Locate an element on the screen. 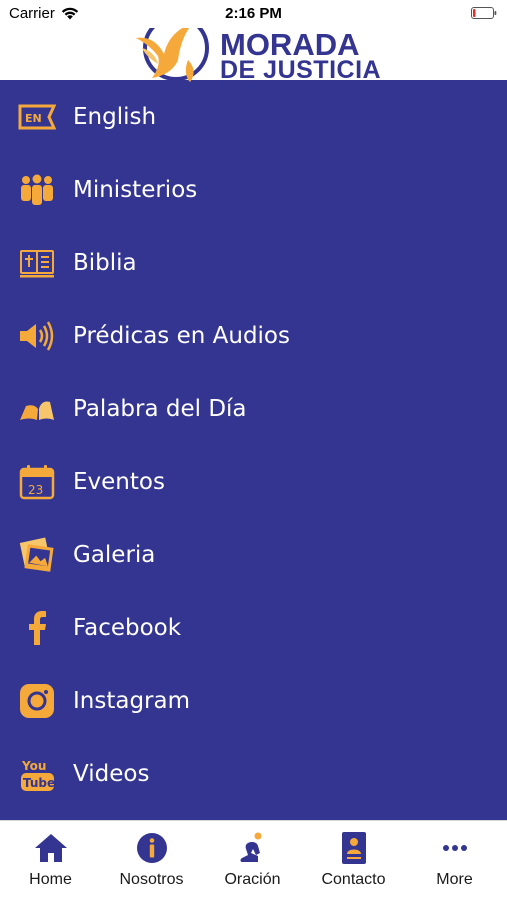 This screenshot has width=507, height=900. menu-item-biblia: Biblia is located at coordinates (253, 262).